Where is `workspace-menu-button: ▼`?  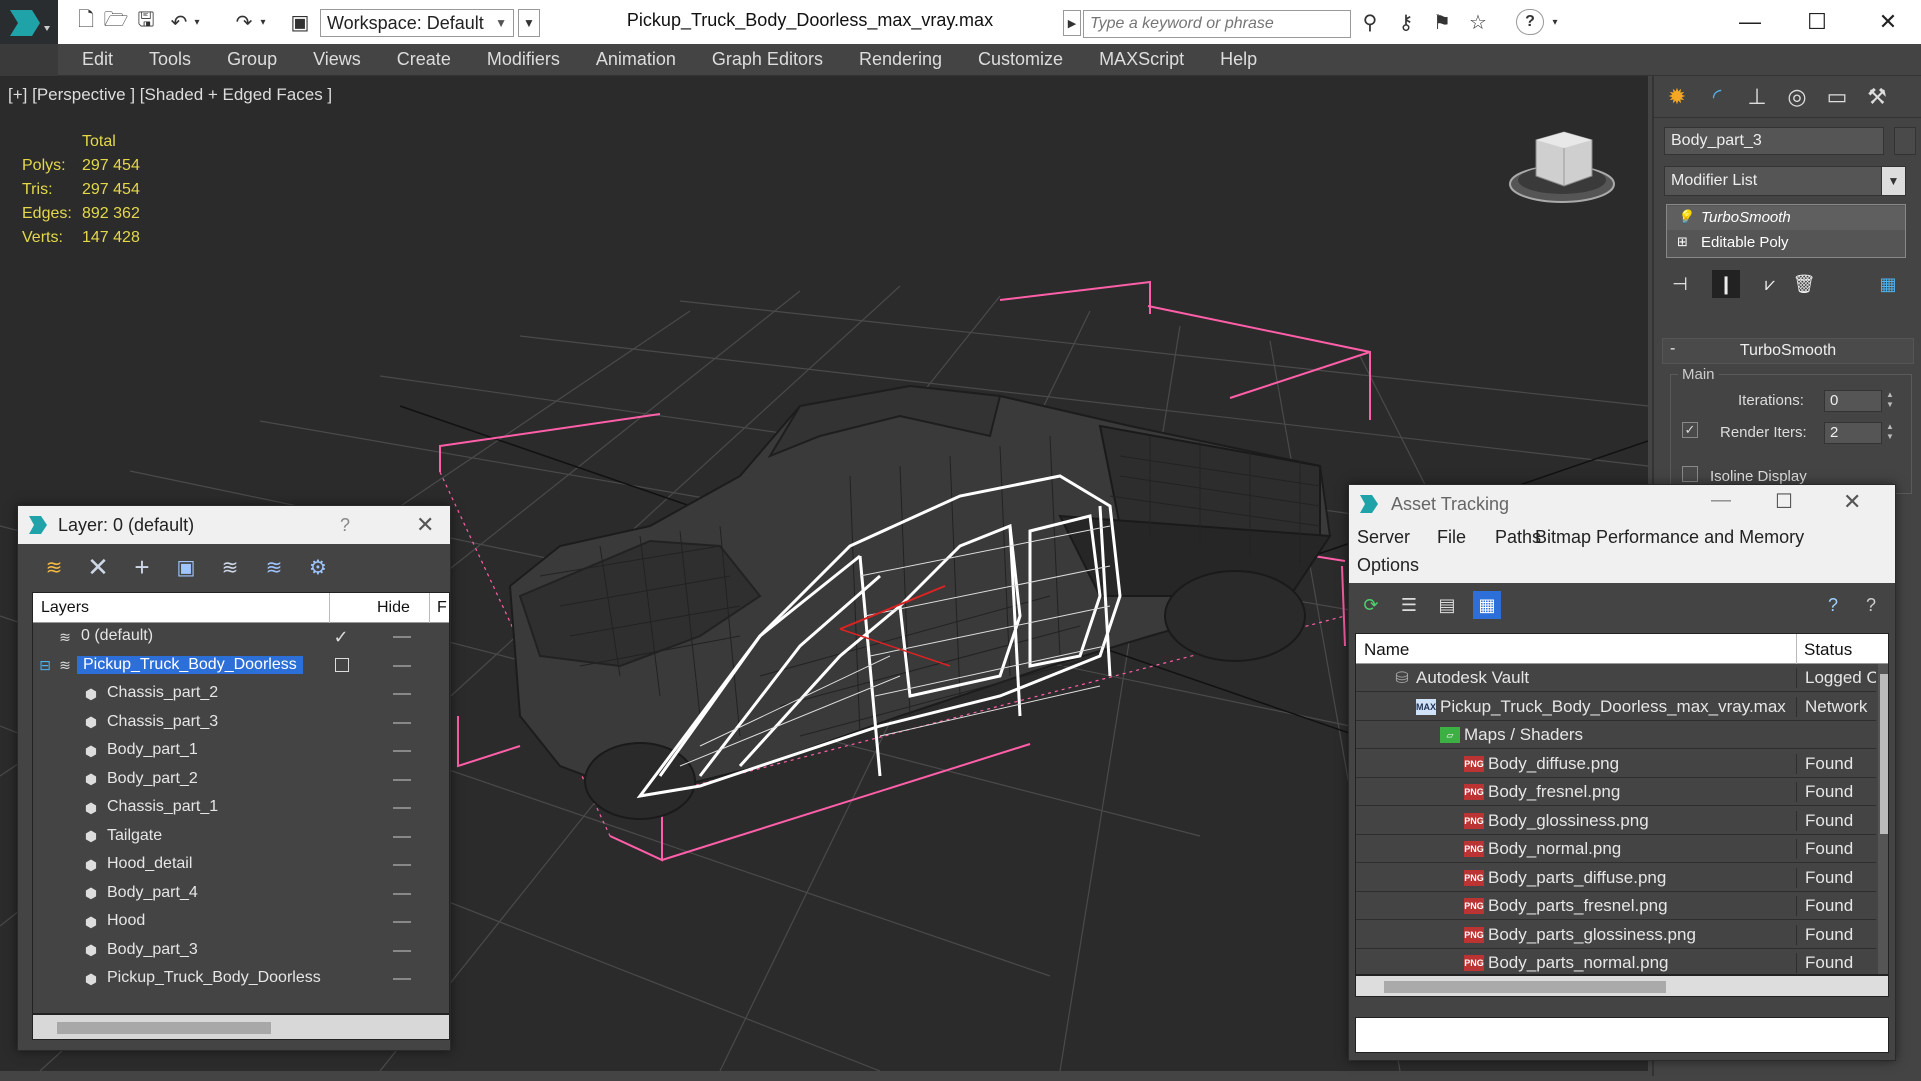 workspace-menu-button: ▼ is located at coordinates (529, 23).